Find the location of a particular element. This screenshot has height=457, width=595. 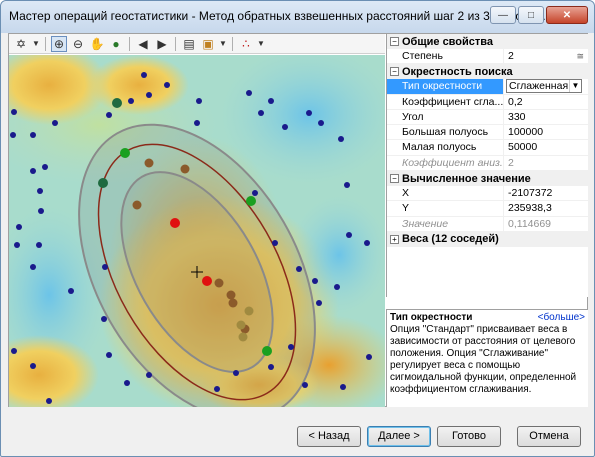

category-title: Окрестность поиска is located at coordinates (457, 71).